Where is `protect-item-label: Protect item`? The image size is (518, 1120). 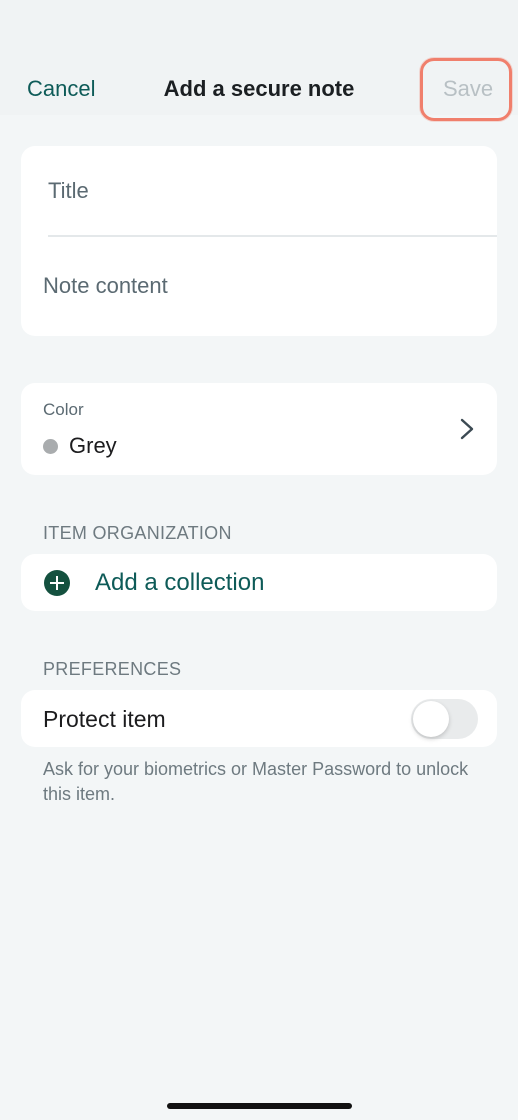
protect-item-label: Protect item is located at coordinates (104, 719).